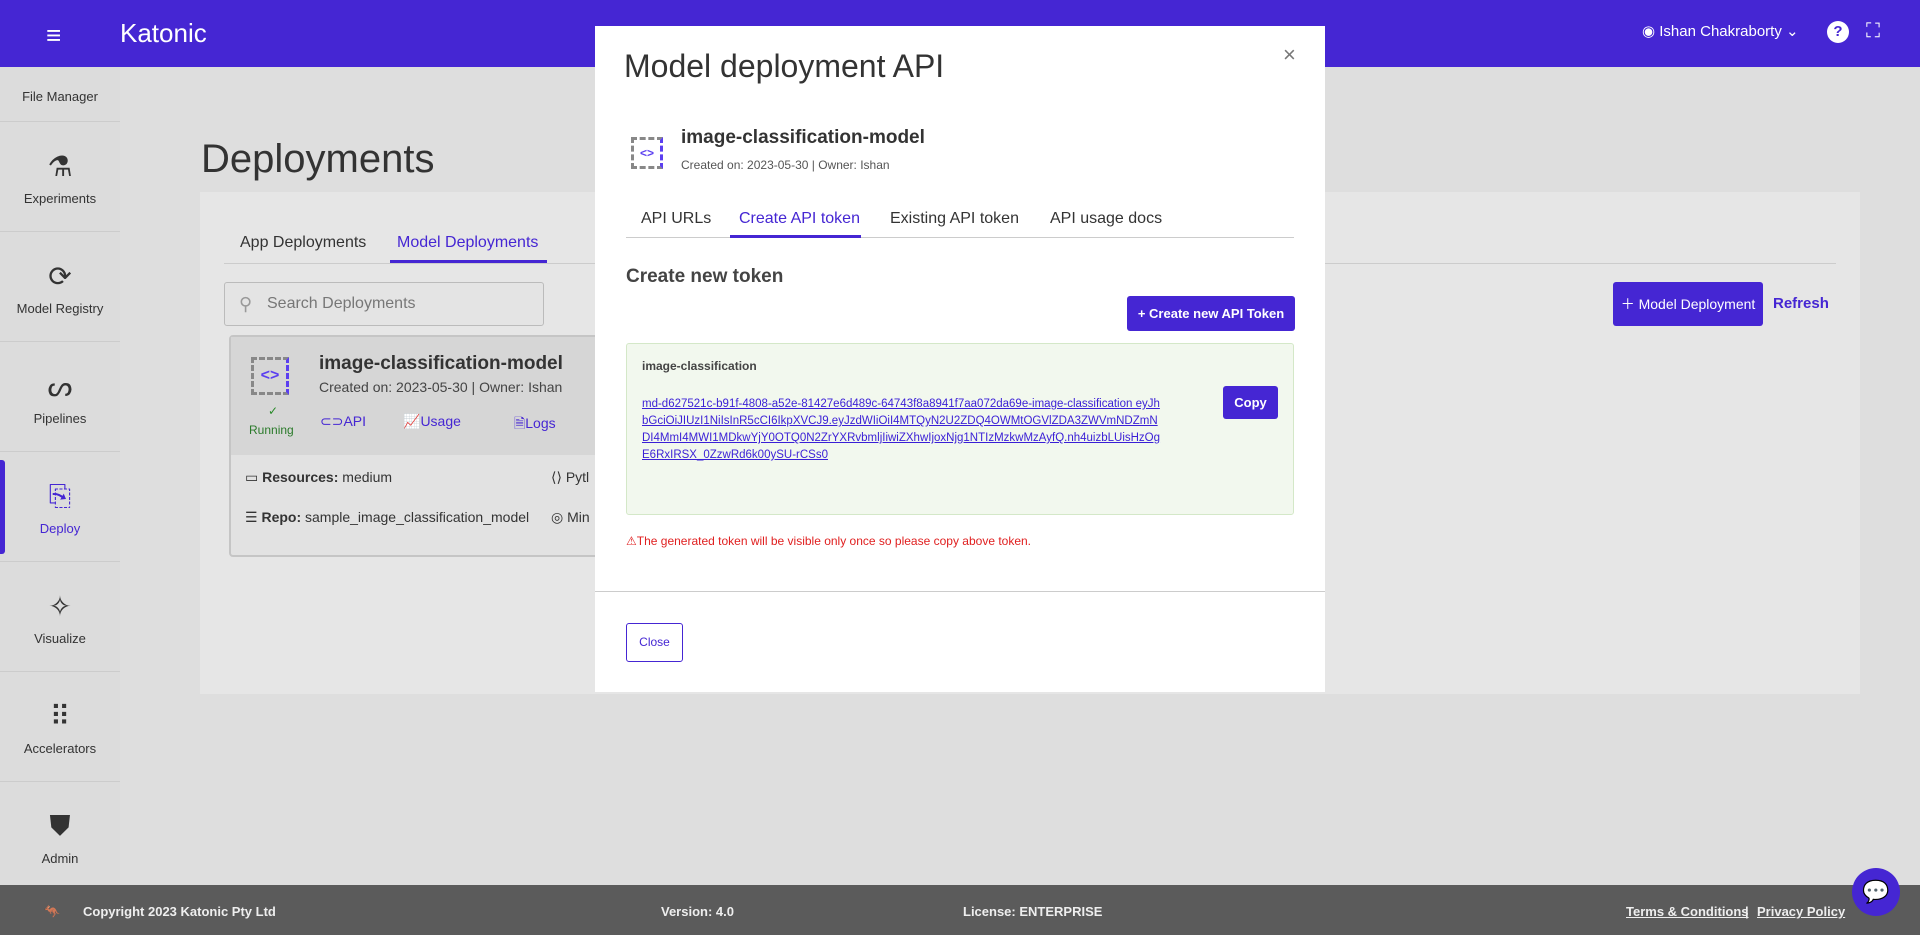  What do you see at coordinates (799, 219) in the screenshot?
I see `tab-create-api-token: Create API token` at bounding box center [799, 219].